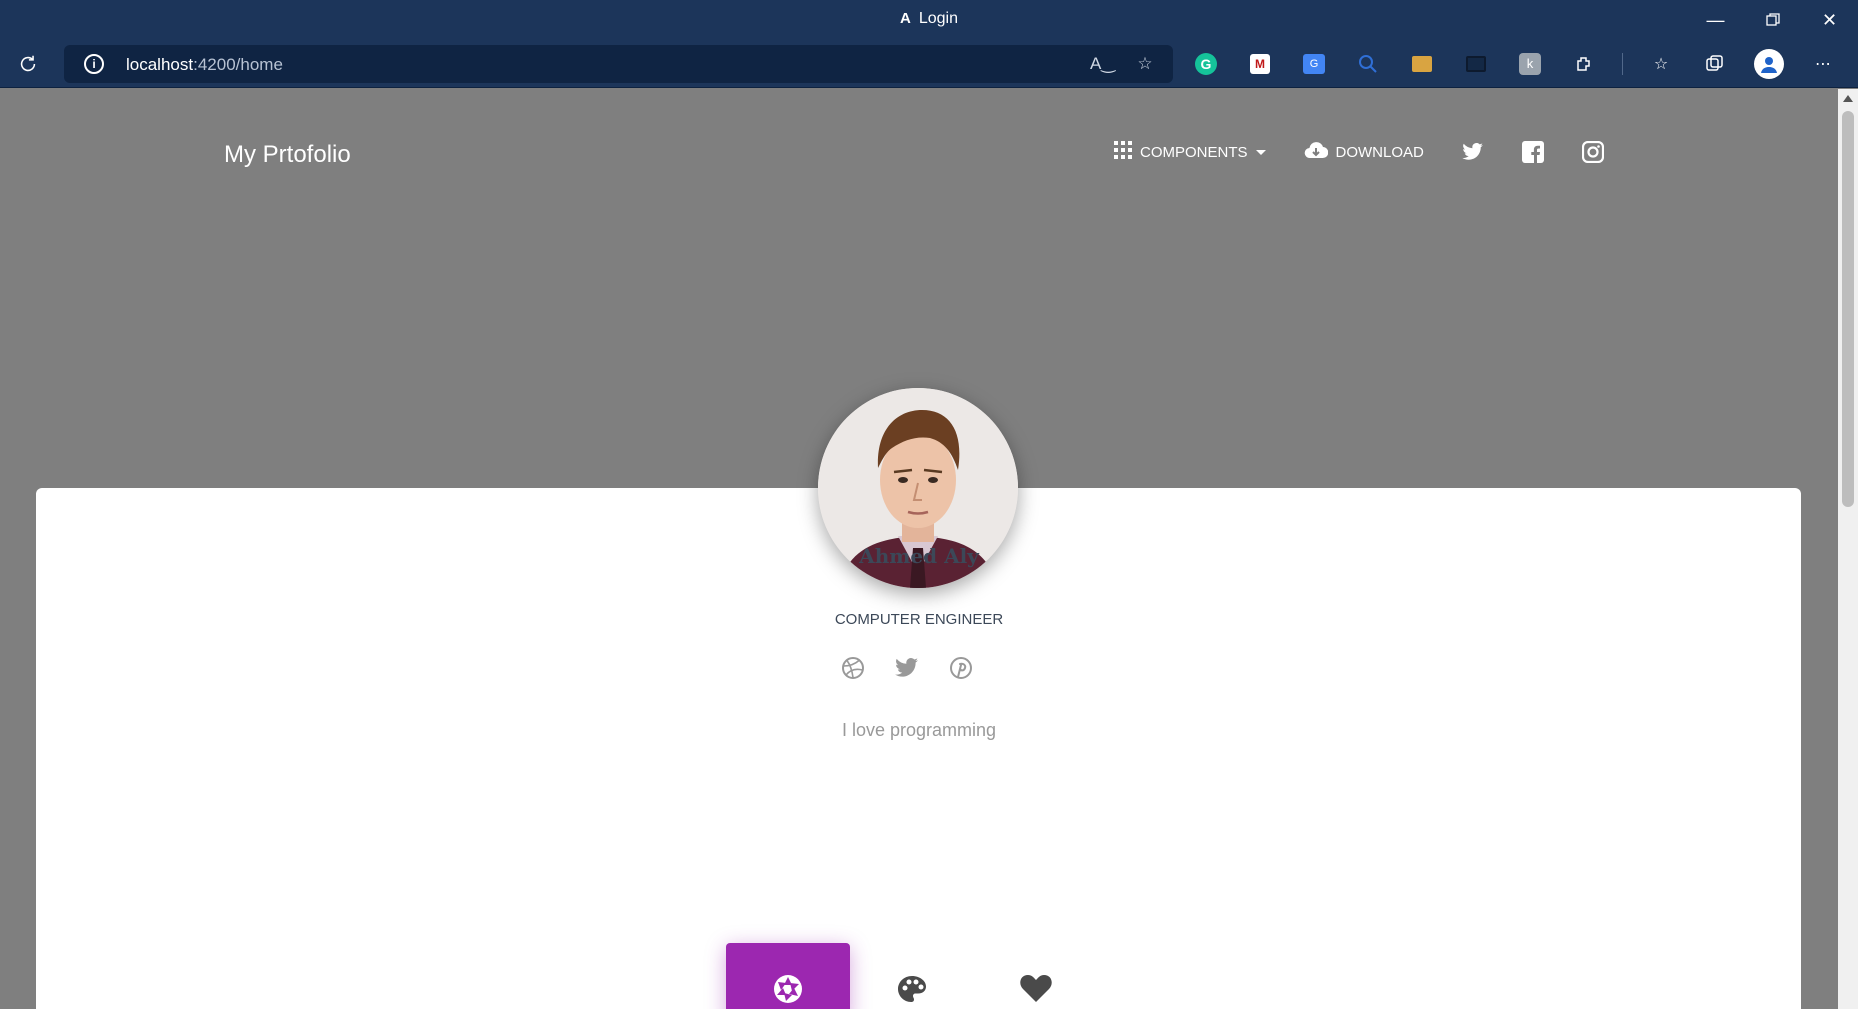  I want to click on tab-studio, so click(788, 976).